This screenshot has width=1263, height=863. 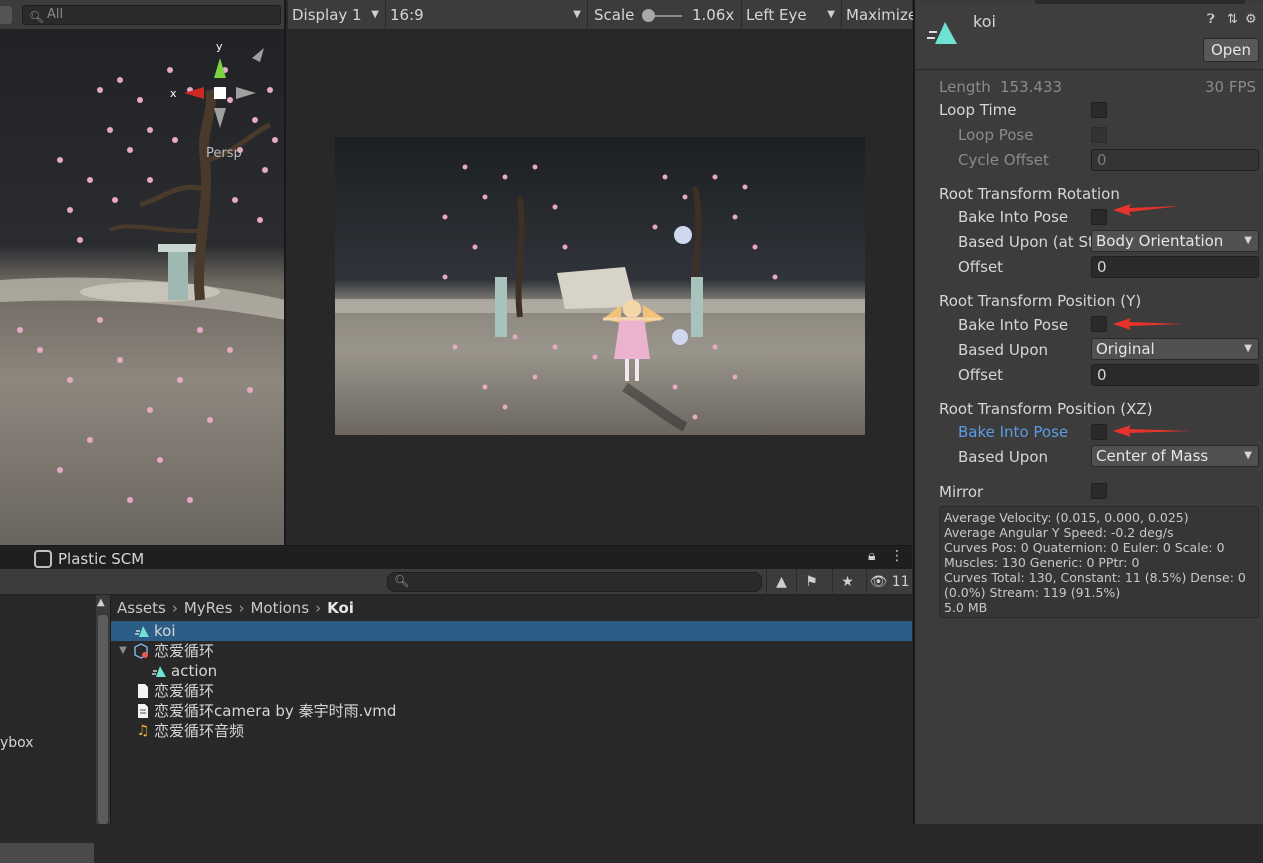 What do you see at coordinates (43, 559) in the screenshot?
I see `plastic-scm-icon` at bounding box center [43, 559].